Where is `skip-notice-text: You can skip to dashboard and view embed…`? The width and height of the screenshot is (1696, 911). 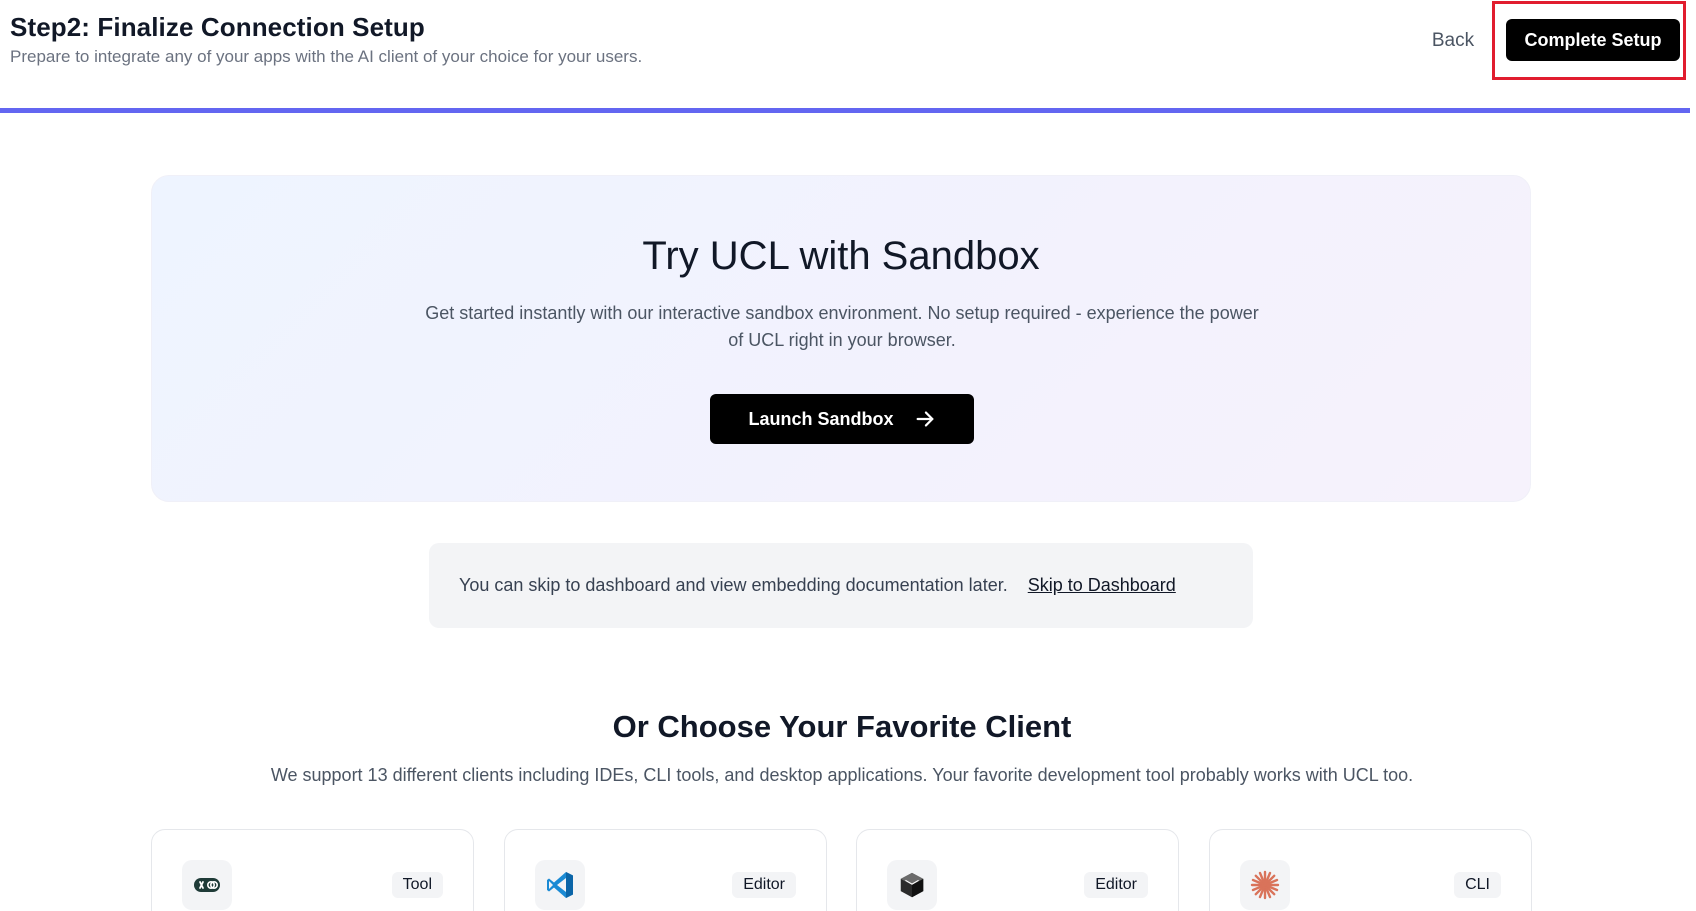 skip-notice-text: You can skip to dashboard and view embed… is located at coordinates (733, 585).